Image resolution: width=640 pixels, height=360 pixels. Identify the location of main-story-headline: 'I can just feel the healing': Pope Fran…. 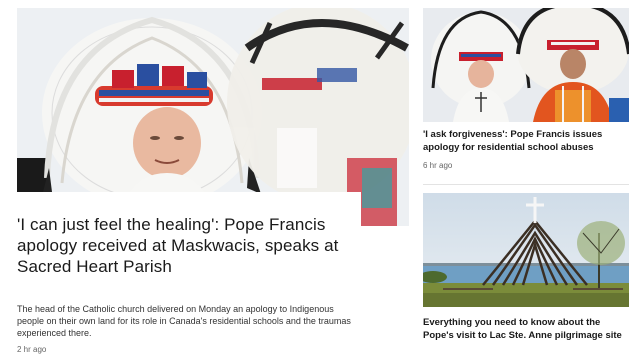
(182, 245).